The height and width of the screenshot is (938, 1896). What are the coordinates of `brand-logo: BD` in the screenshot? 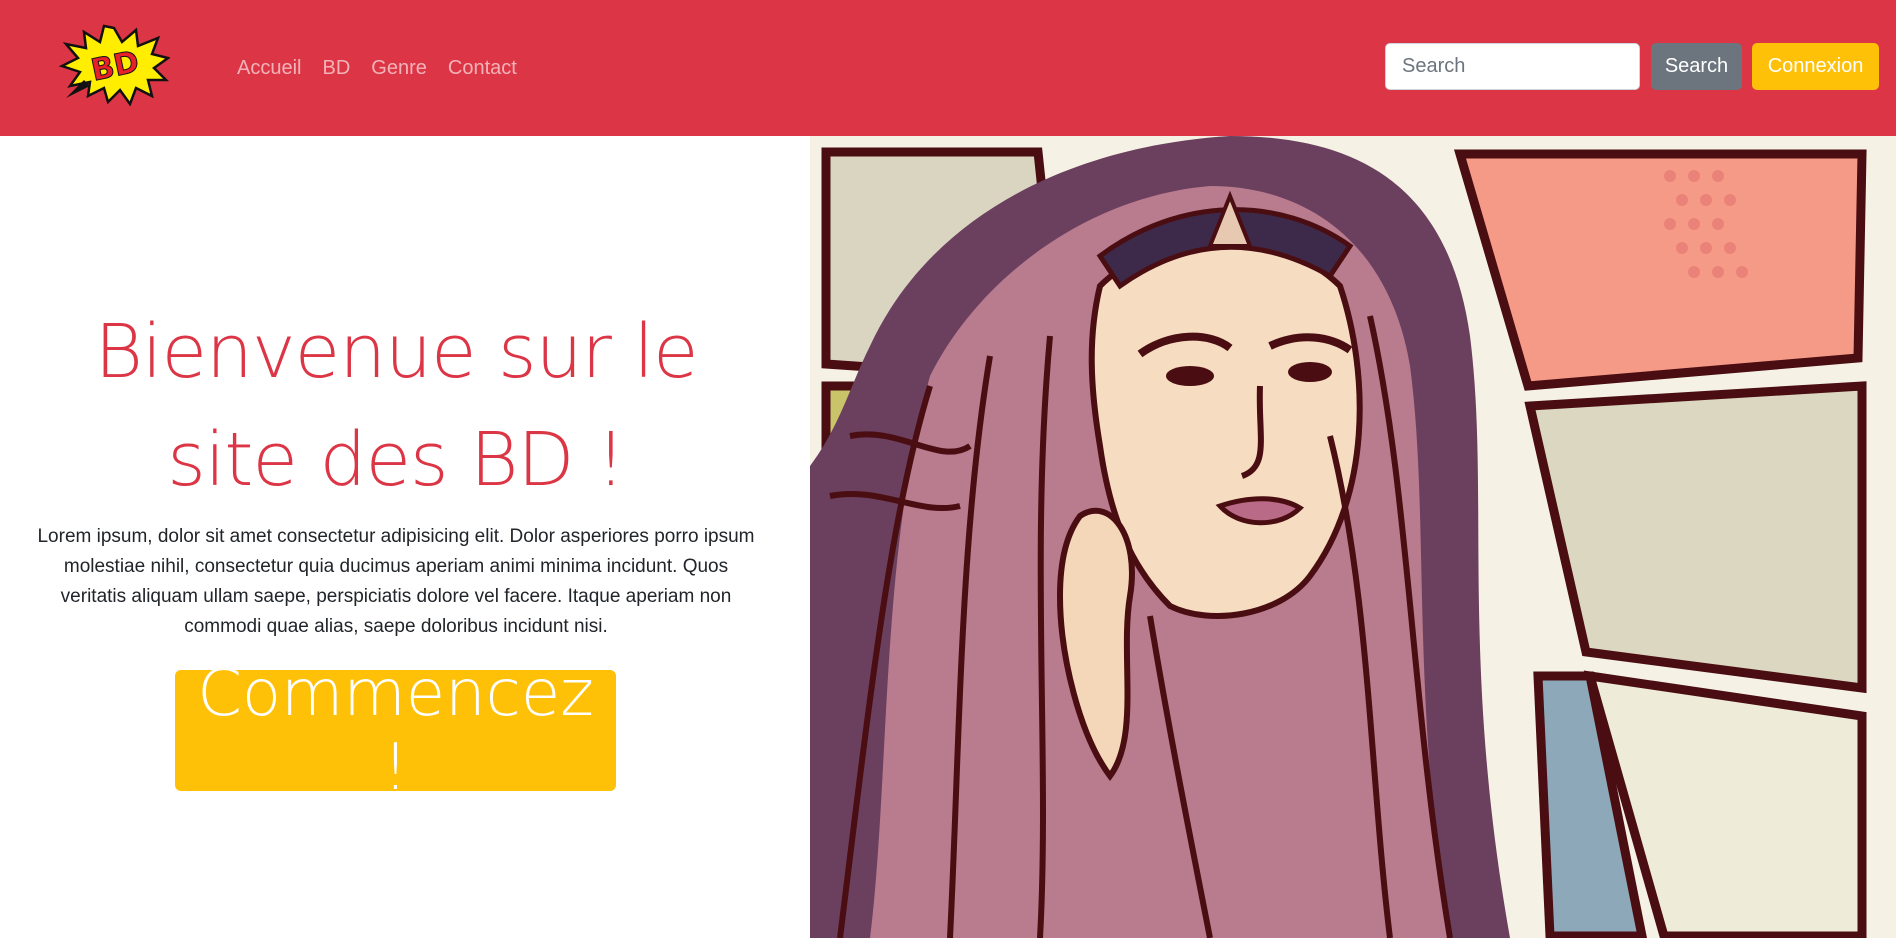 It's located at (114, 65).